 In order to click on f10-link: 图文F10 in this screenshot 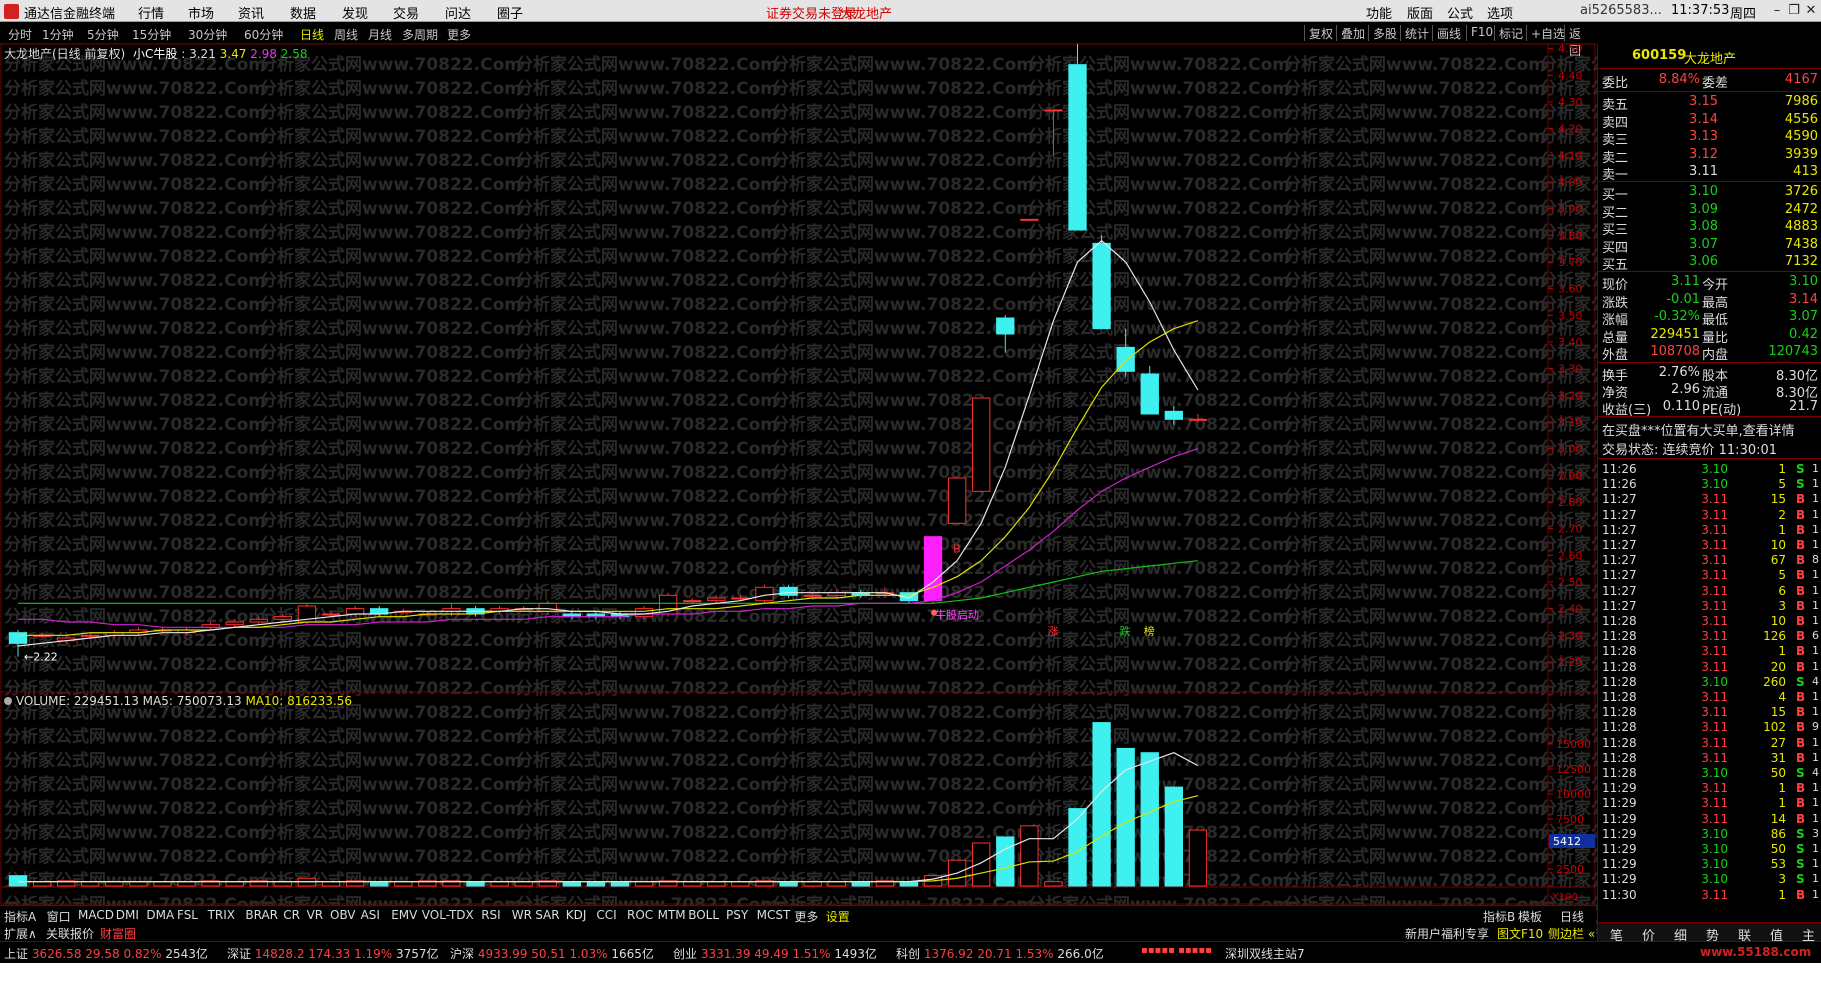, I will do `click(1520, 933)`.